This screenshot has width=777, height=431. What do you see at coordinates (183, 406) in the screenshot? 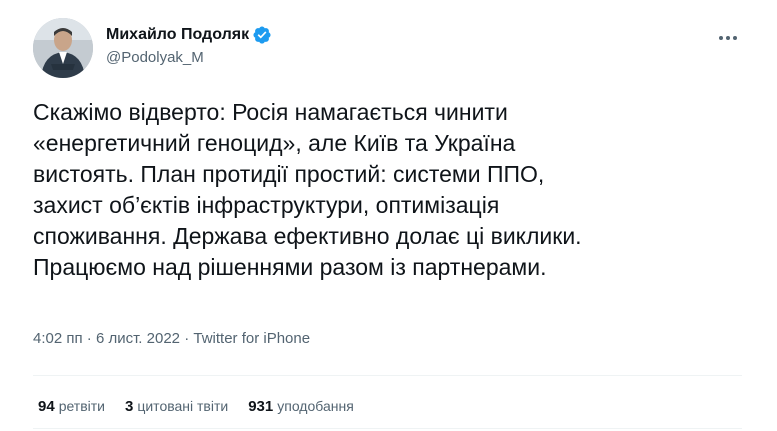
I see `quotes-label: цитовані твіти` at bounding box center [183, 406].